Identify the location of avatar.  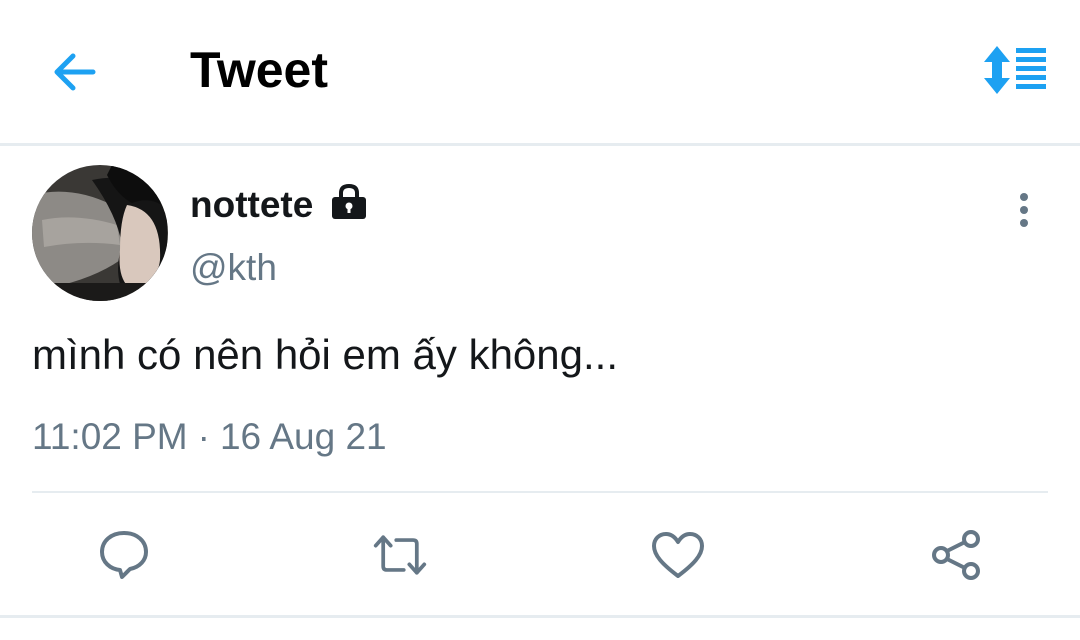
(100, 233).